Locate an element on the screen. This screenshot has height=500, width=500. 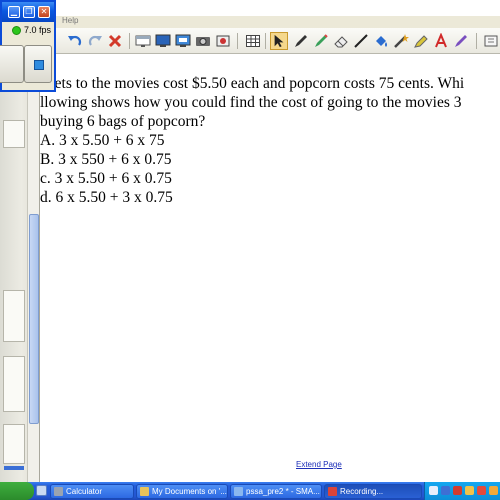
recorder-icon is located at coordinates (332, 491).